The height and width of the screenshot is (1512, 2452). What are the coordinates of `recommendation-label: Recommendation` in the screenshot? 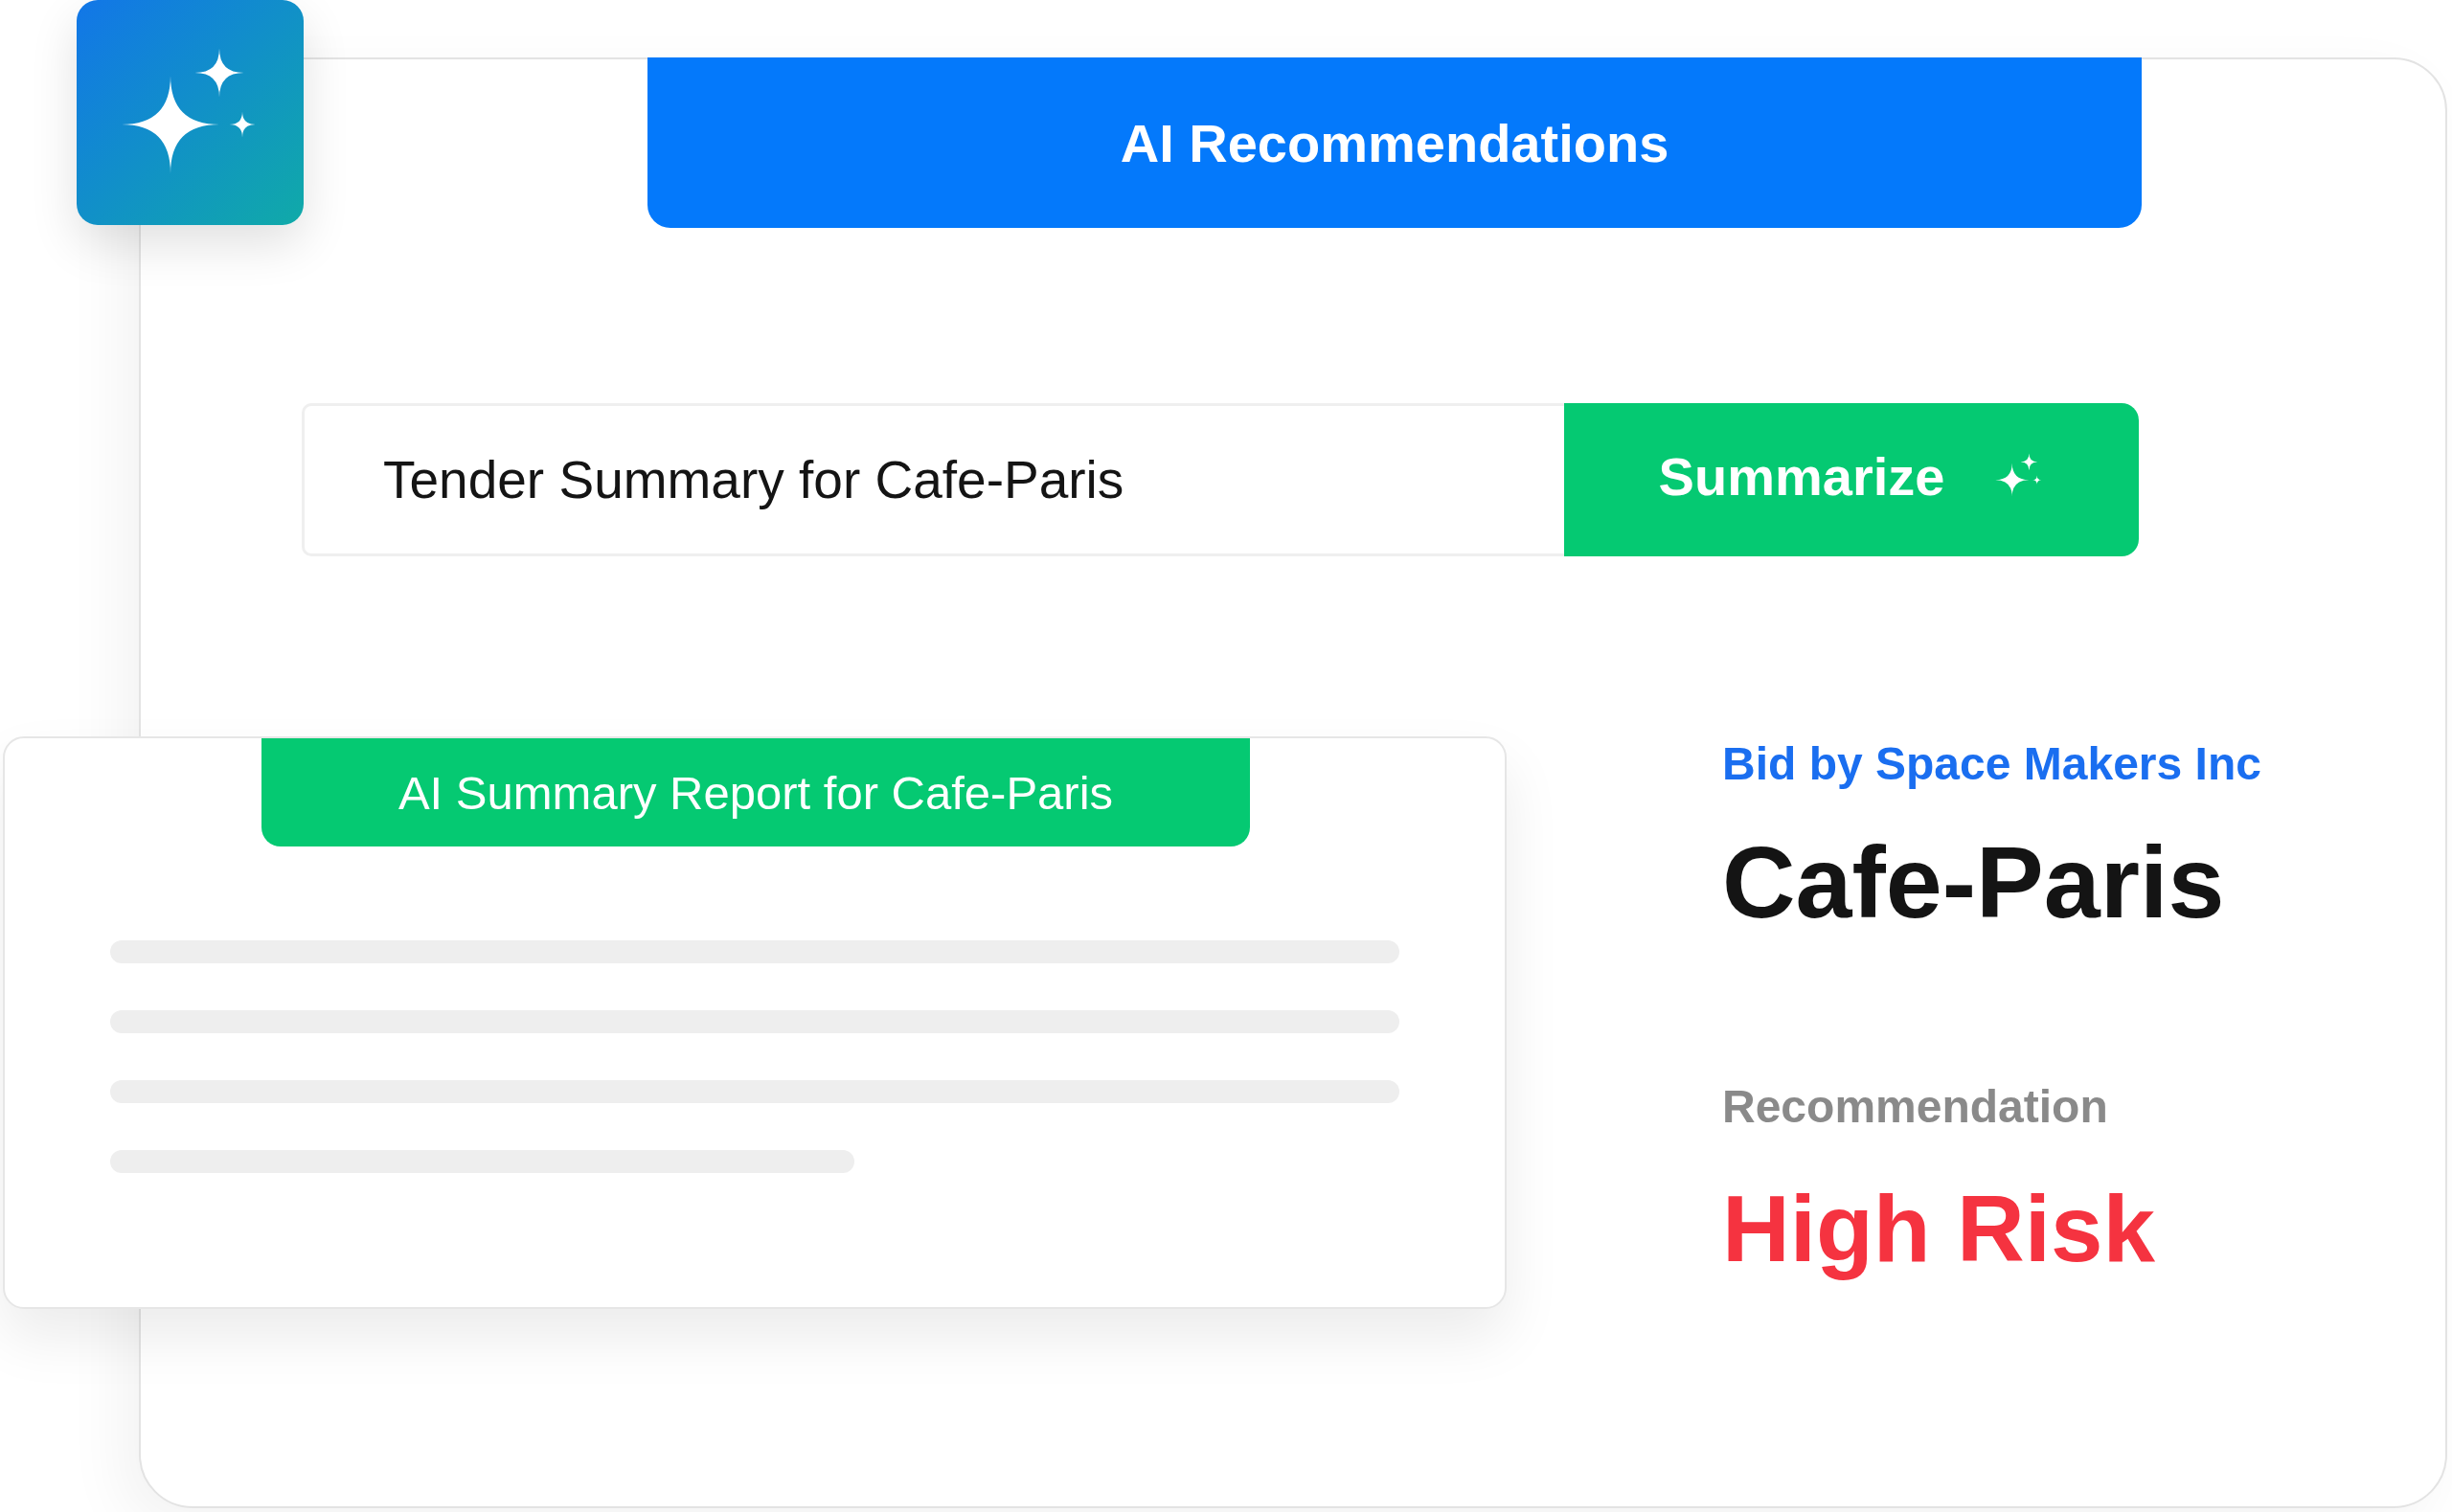 It's located at (1915, 1106).